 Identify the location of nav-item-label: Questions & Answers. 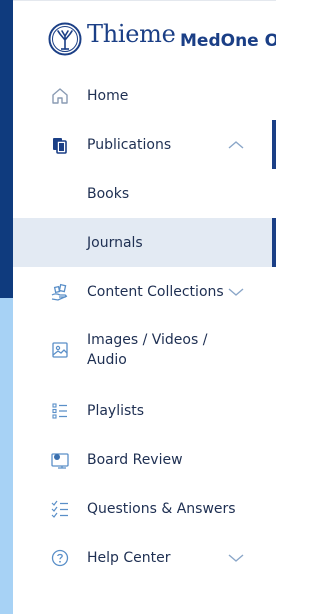
(161, 508).